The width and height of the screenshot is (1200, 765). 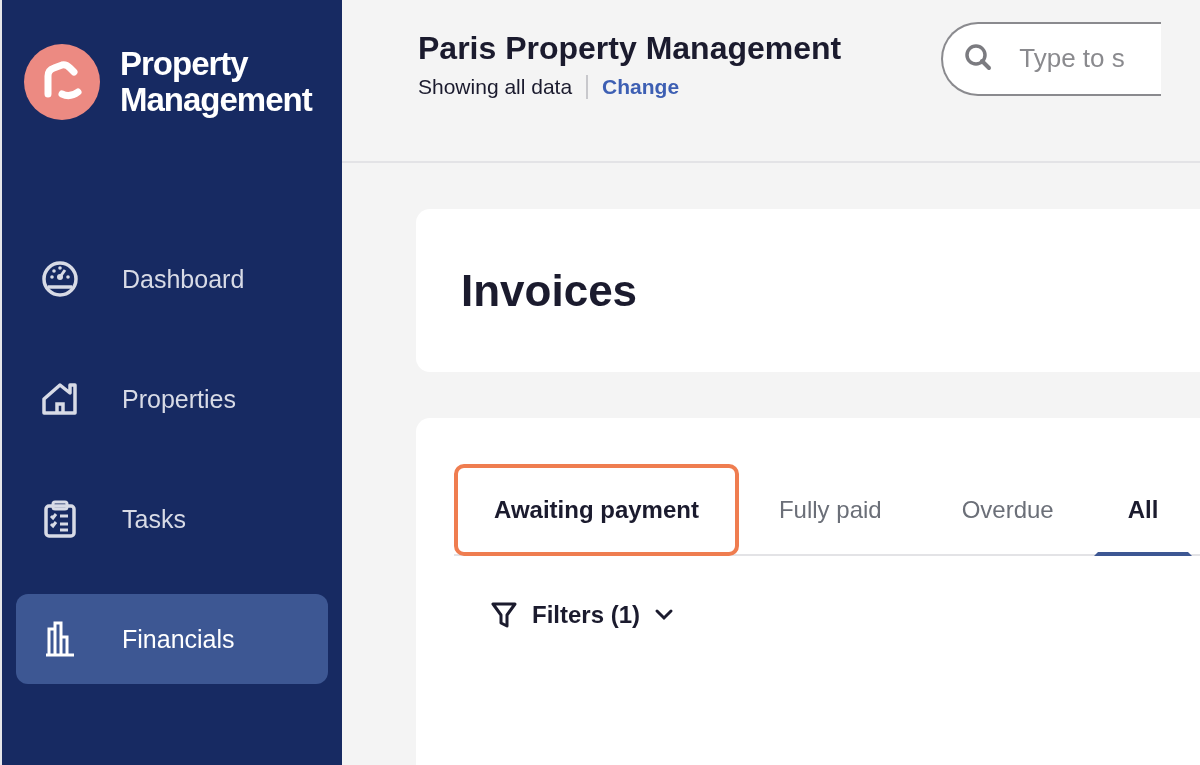 What do you see at coordinates (217, 82) in the screenshot?
I see `brand-name: Property Management` at bounding box center [217, 82].